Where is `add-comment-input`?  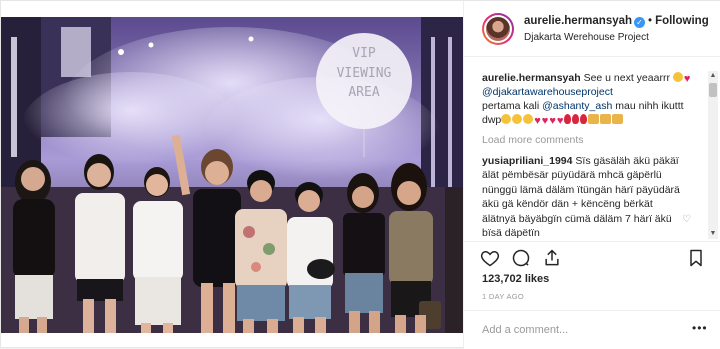 add-comment-input is located at coordinates (582, 330).